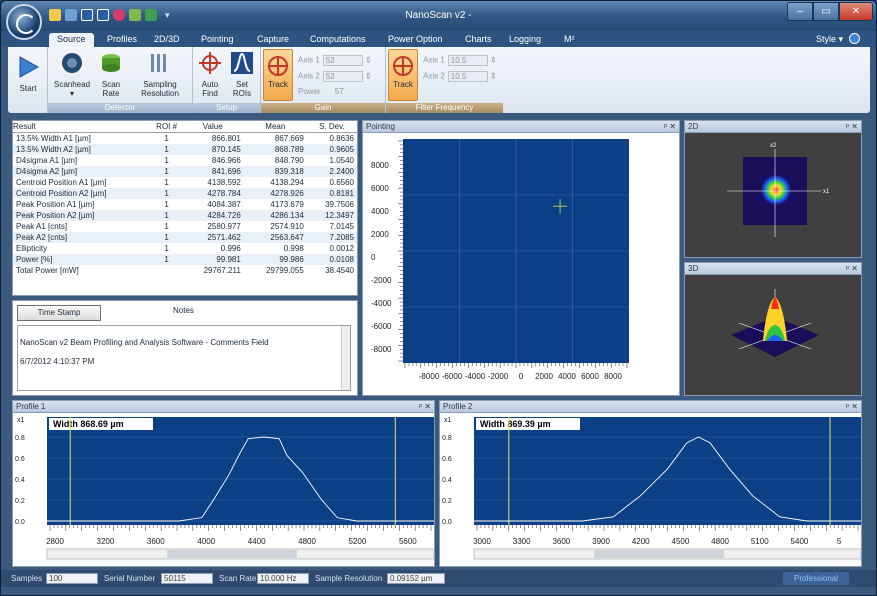 The width and height of the screenshot is (877, 596). What do you see at coordinates (829, 40) in the screenshot?
I see `style-menu: Style ▾` at bounding box center [829, 40].